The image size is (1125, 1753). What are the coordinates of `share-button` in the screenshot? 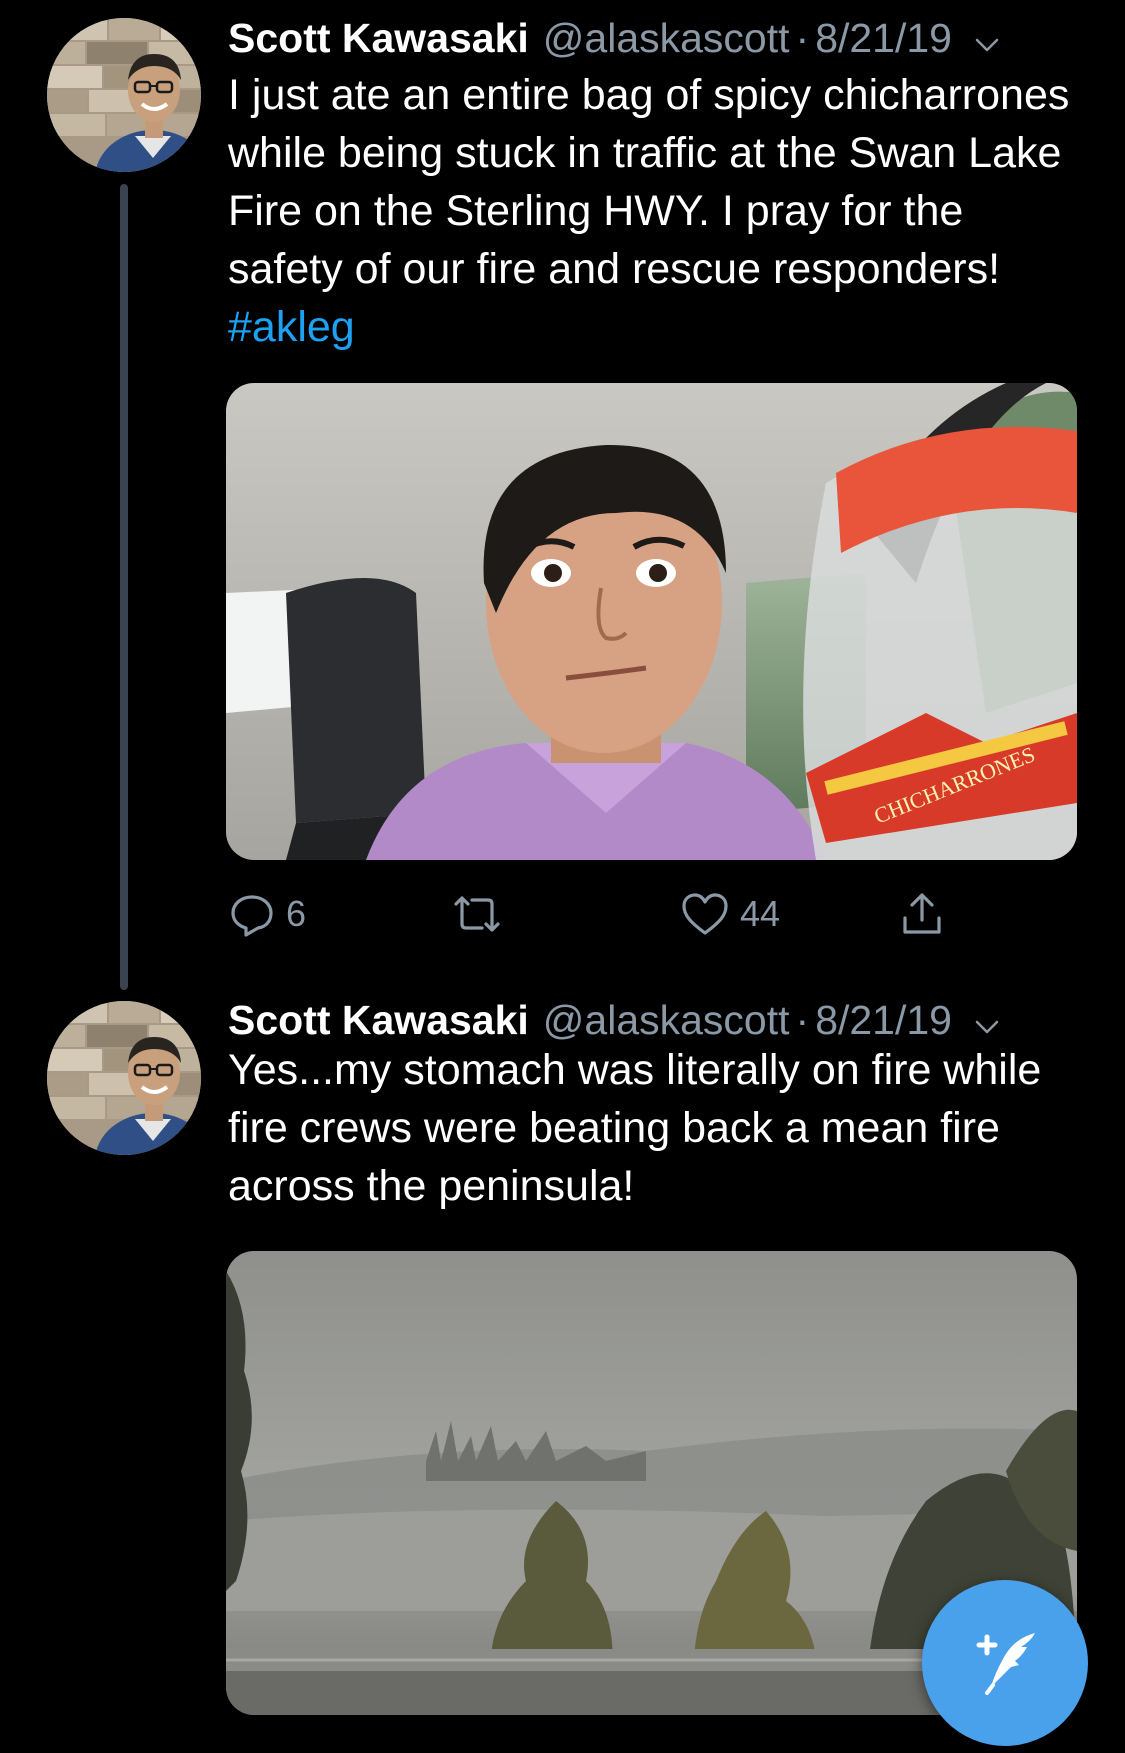 It's located at (922, 914).